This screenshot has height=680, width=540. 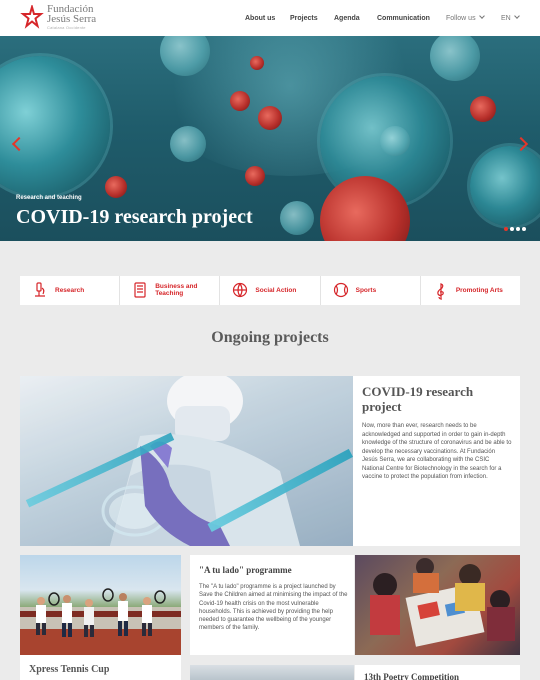 I want to click on hero-eyebrow: Research and teaching, so click(x=49, y=198).